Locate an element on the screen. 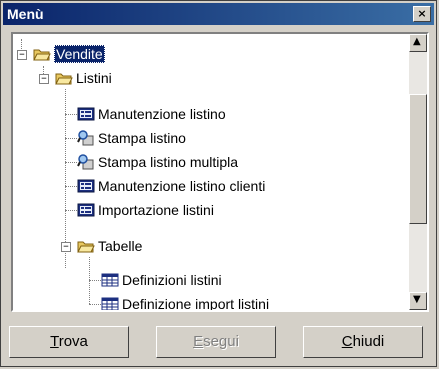 This screenshot has width=439, height=369. tree-node-label: Definizione import listini is located at coordinates (196, 304).